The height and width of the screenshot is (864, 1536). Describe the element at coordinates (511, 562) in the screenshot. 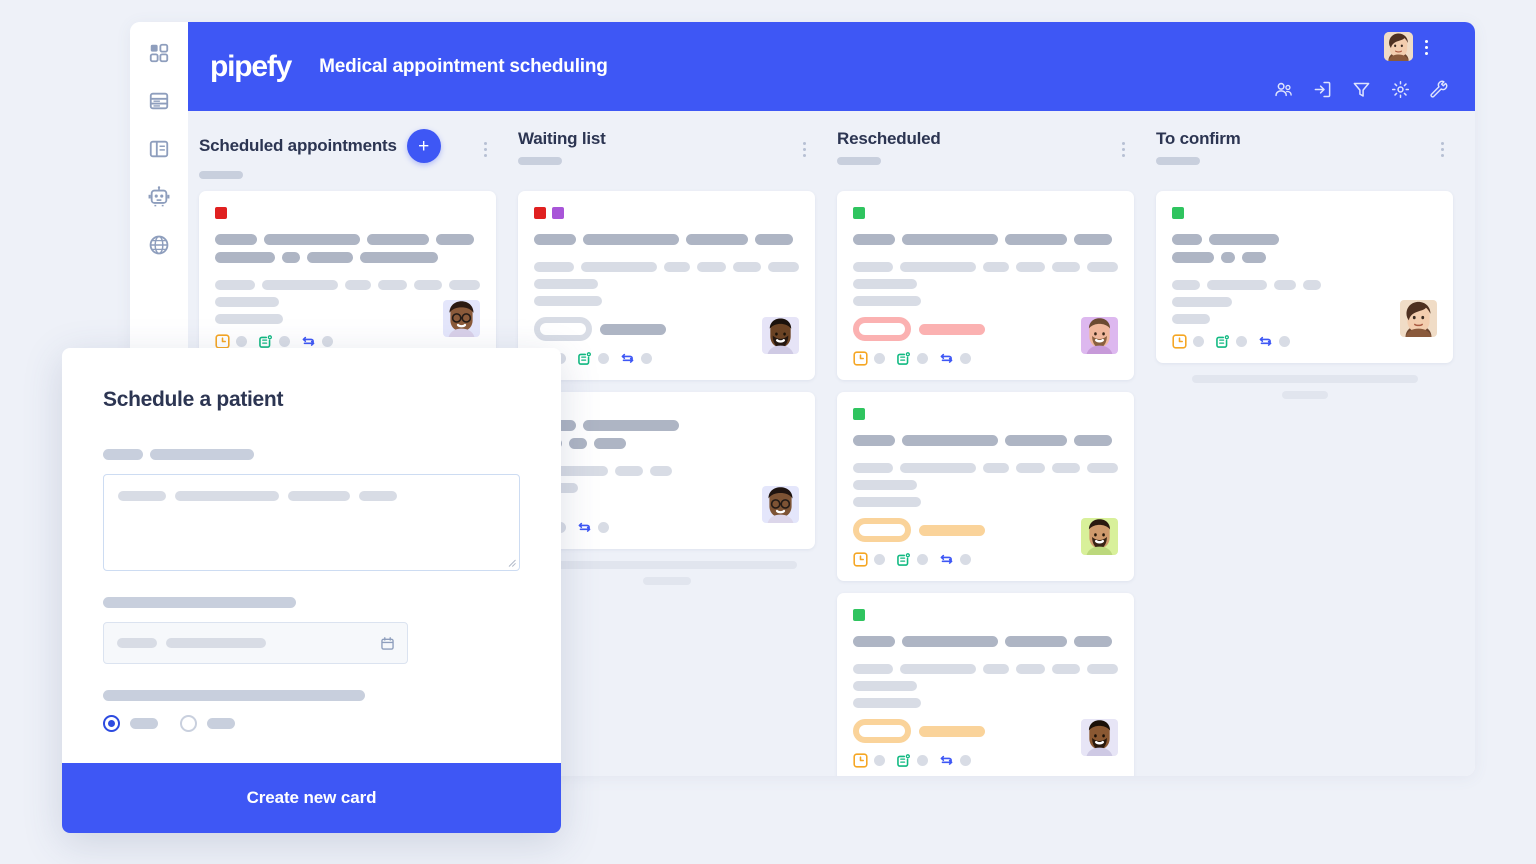

I see `resize-handle-icon` at that location.